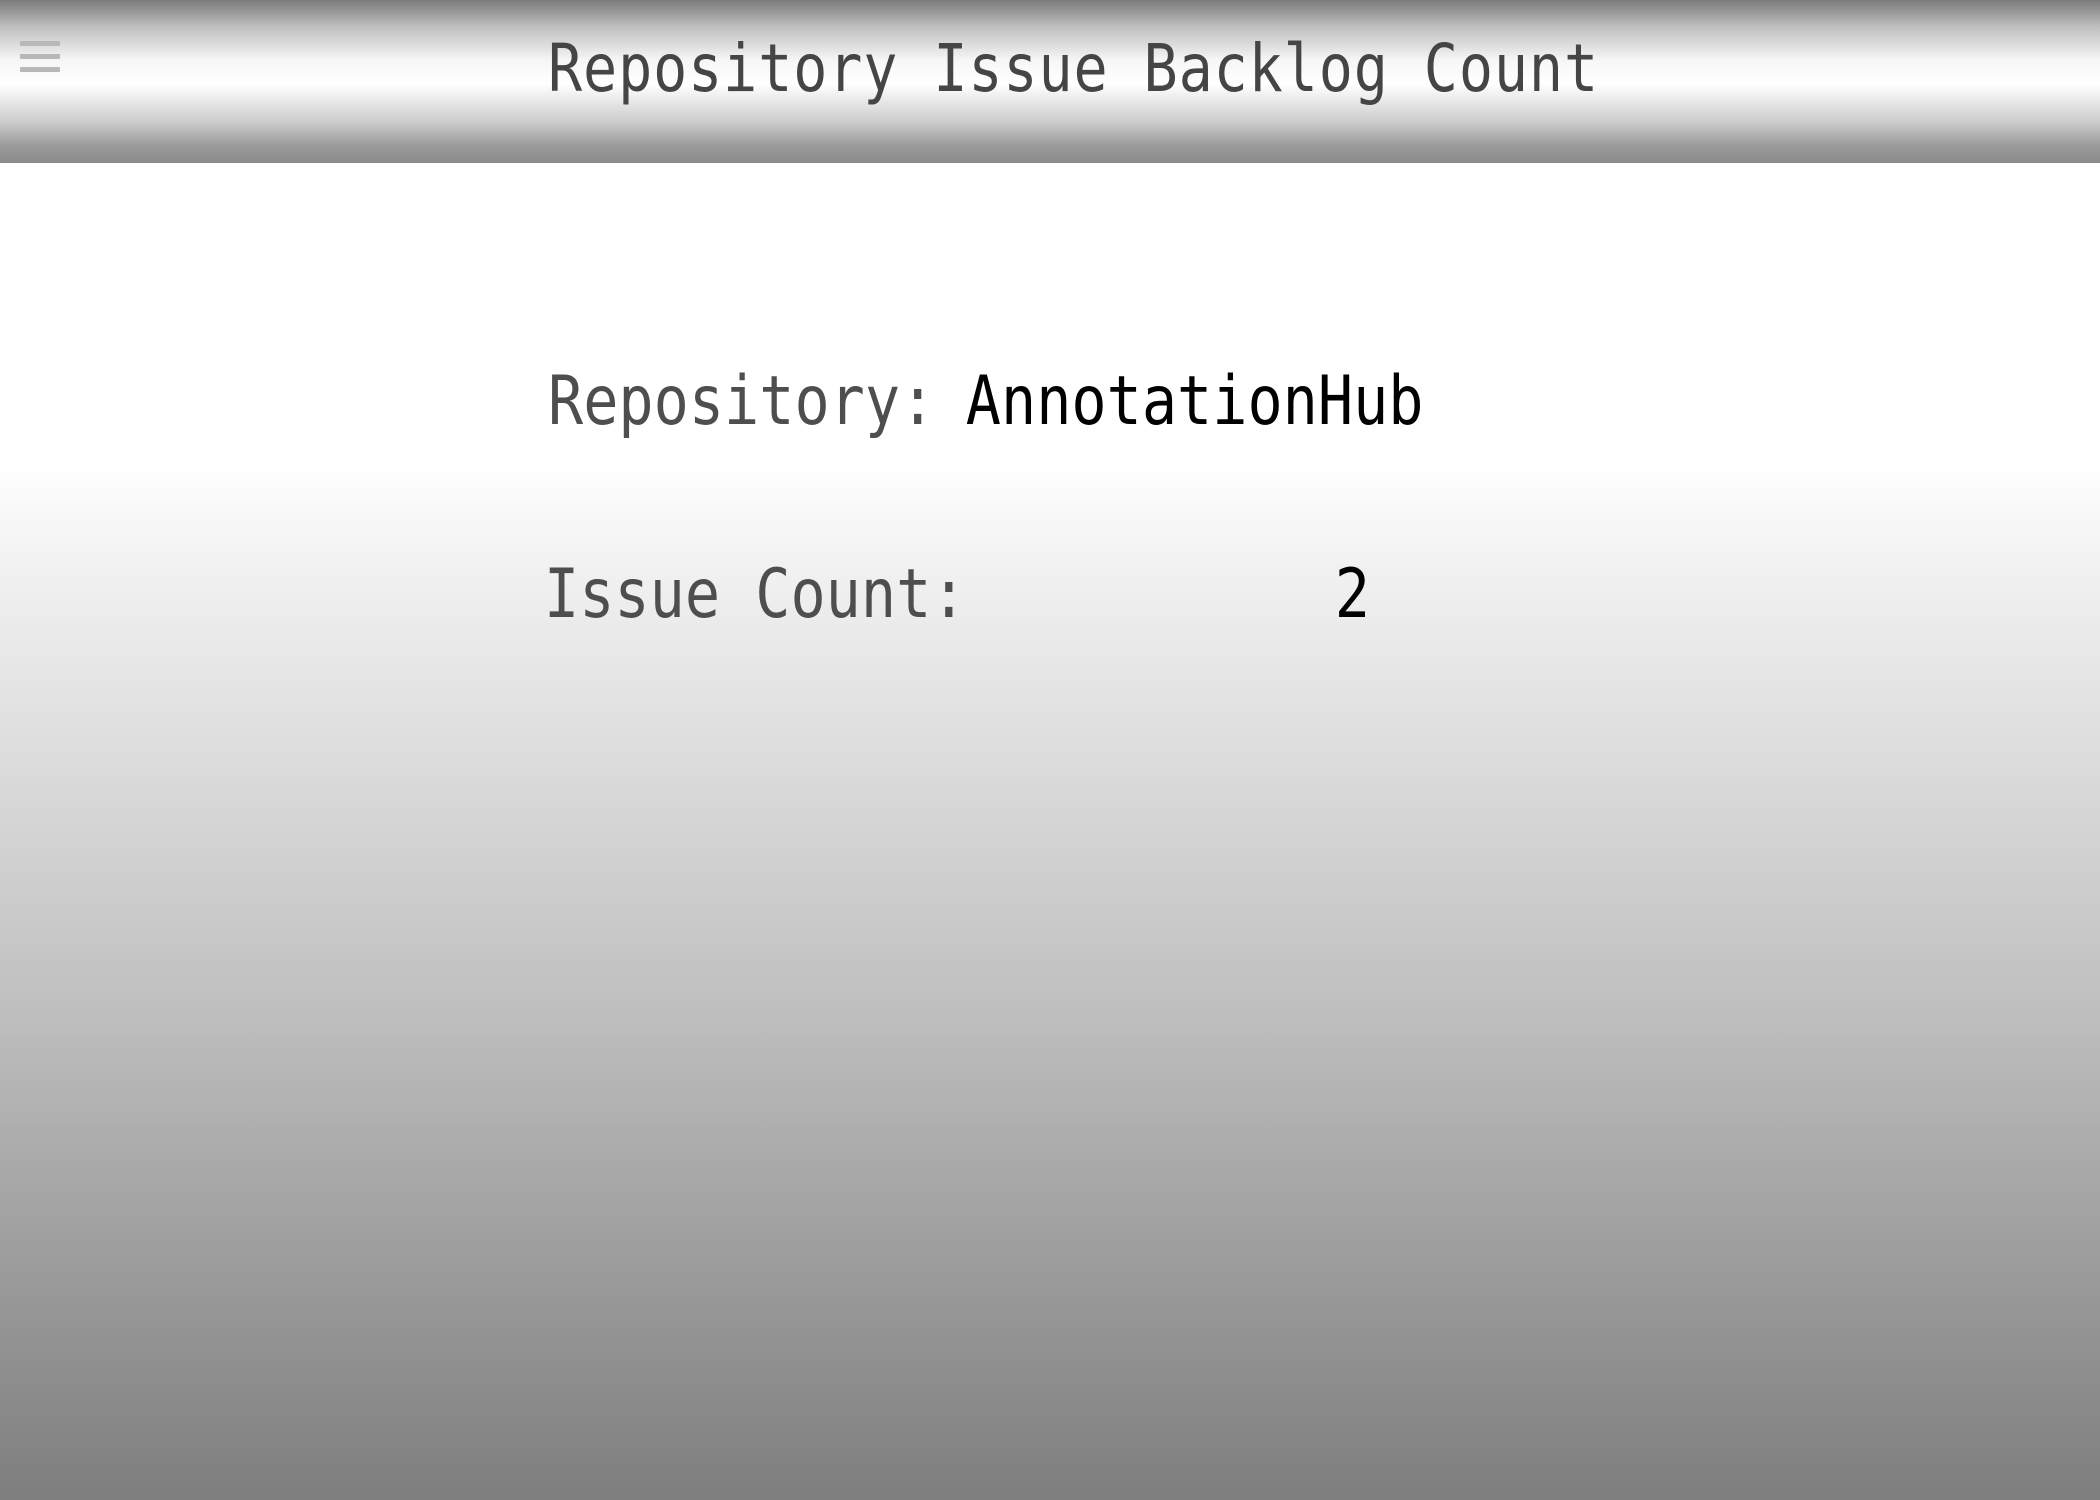 This screenshot has height=1500, width=2100. I want to click on repository-label: Repository:, so click(742, 401).